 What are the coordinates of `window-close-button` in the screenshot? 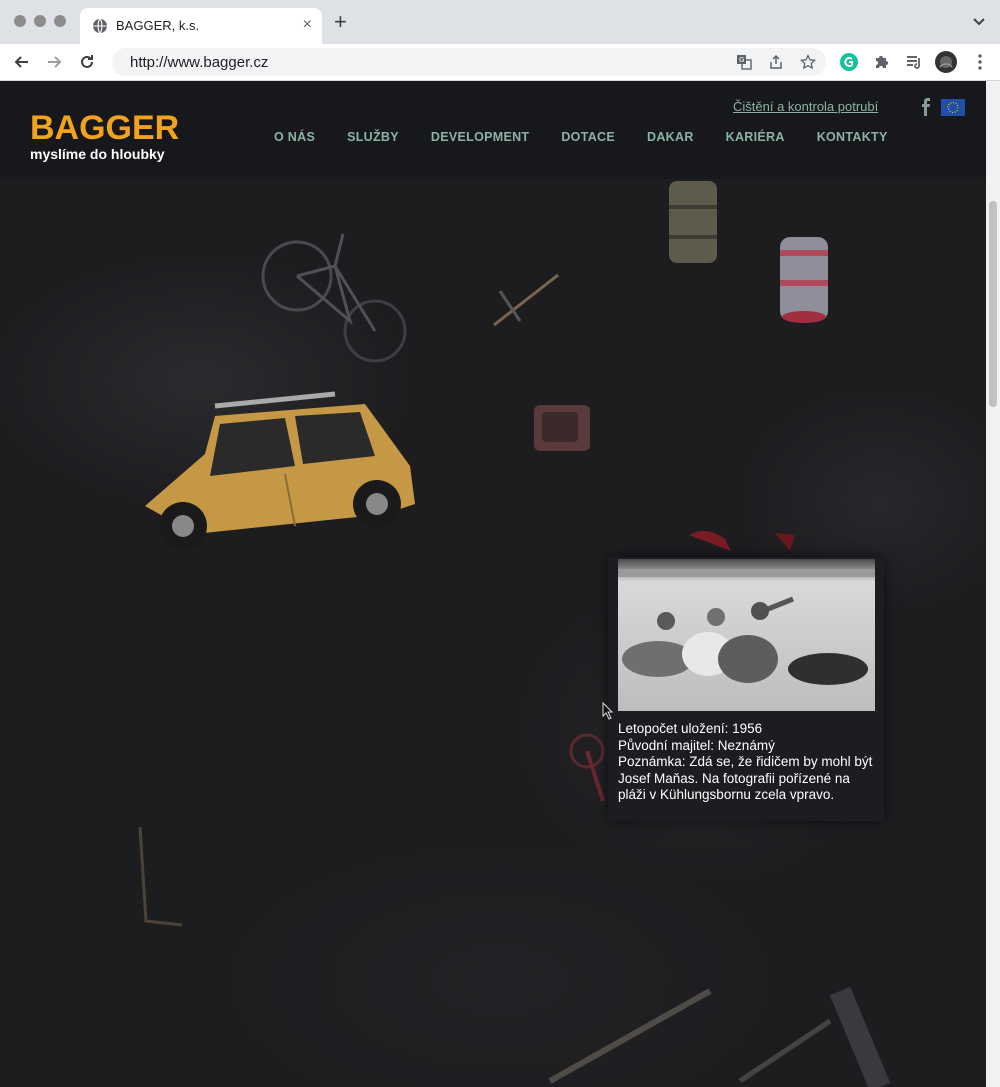 It's located at (20, 21).